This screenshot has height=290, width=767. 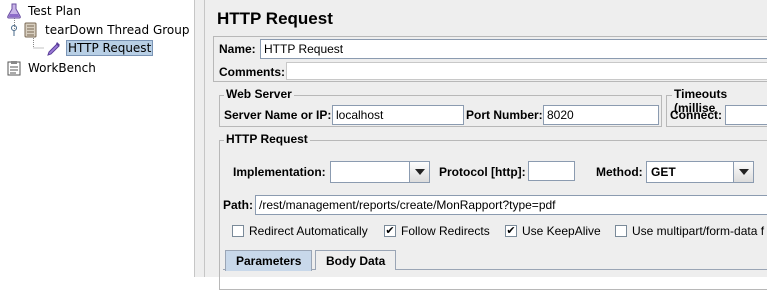 I want to click on use-keepalive-checkbox: ✔ Use KeepAlive, so click(x=553, y=231).